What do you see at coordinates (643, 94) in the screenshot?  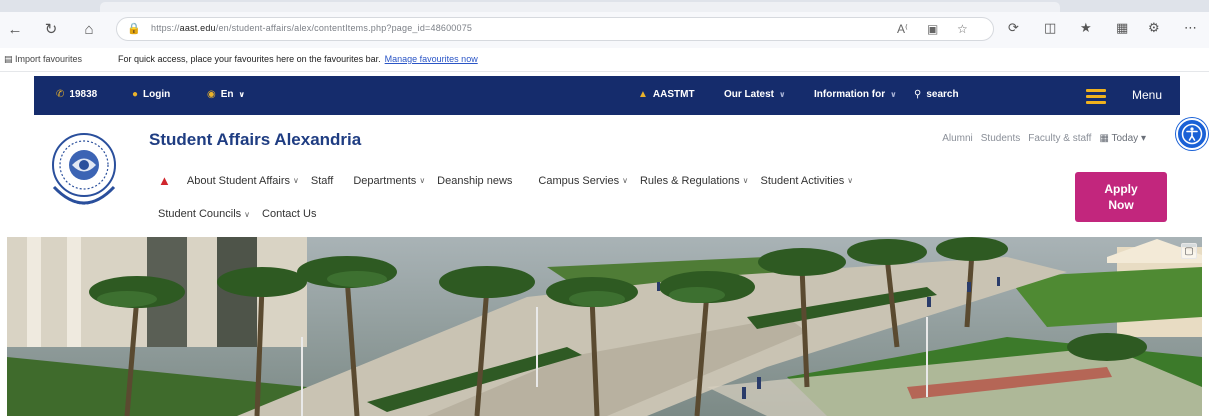 I see `university-icon: ▲` at bounding box center [643, 94].